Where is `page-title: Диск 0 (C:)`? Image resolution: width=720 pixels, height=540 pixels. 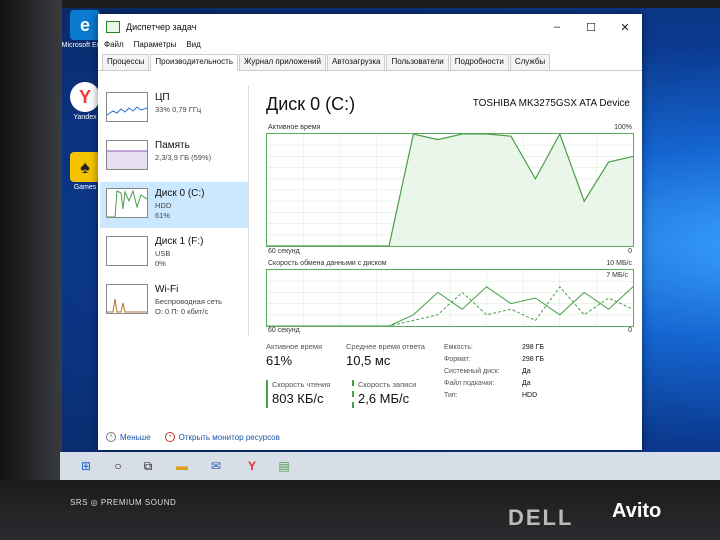
page-title: Диск 0 (C:) is located at coordinates (311, 104).